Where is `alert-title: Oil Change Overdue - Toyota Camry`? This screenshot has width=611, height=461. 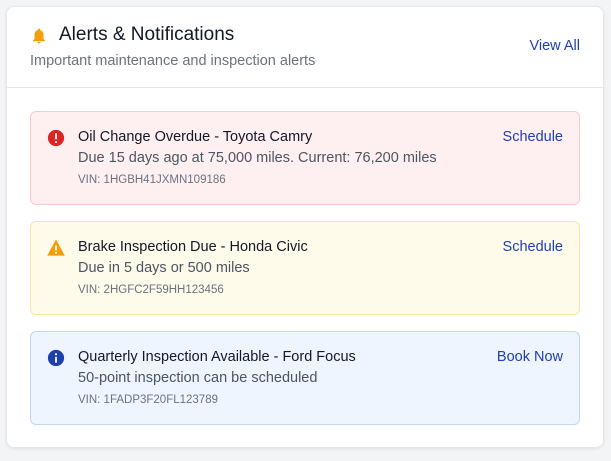 alert-title: Oil Change Overdue - Toyota Camry is located at coordinates (195, 137).